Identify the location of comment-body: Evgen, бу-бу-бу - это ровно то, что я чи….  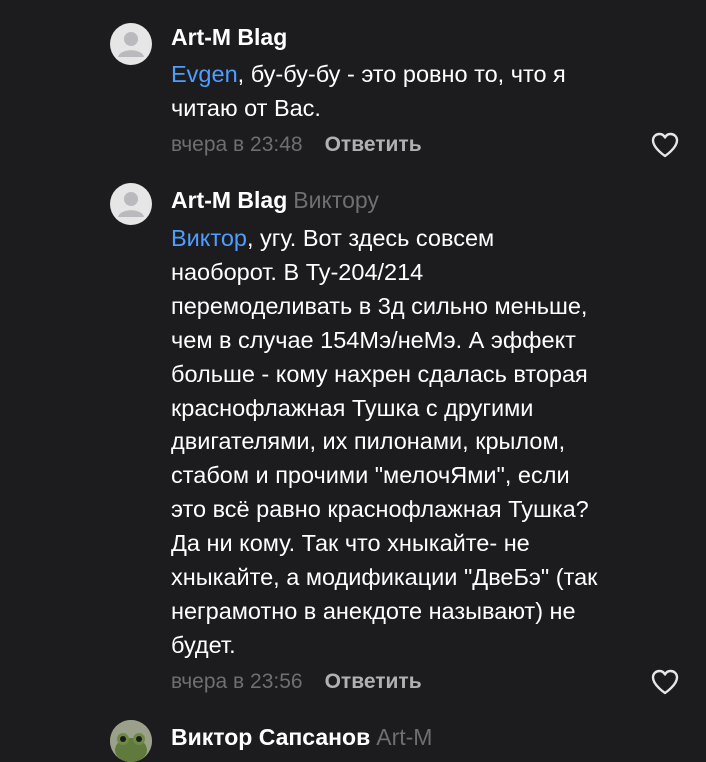
(423, 92).